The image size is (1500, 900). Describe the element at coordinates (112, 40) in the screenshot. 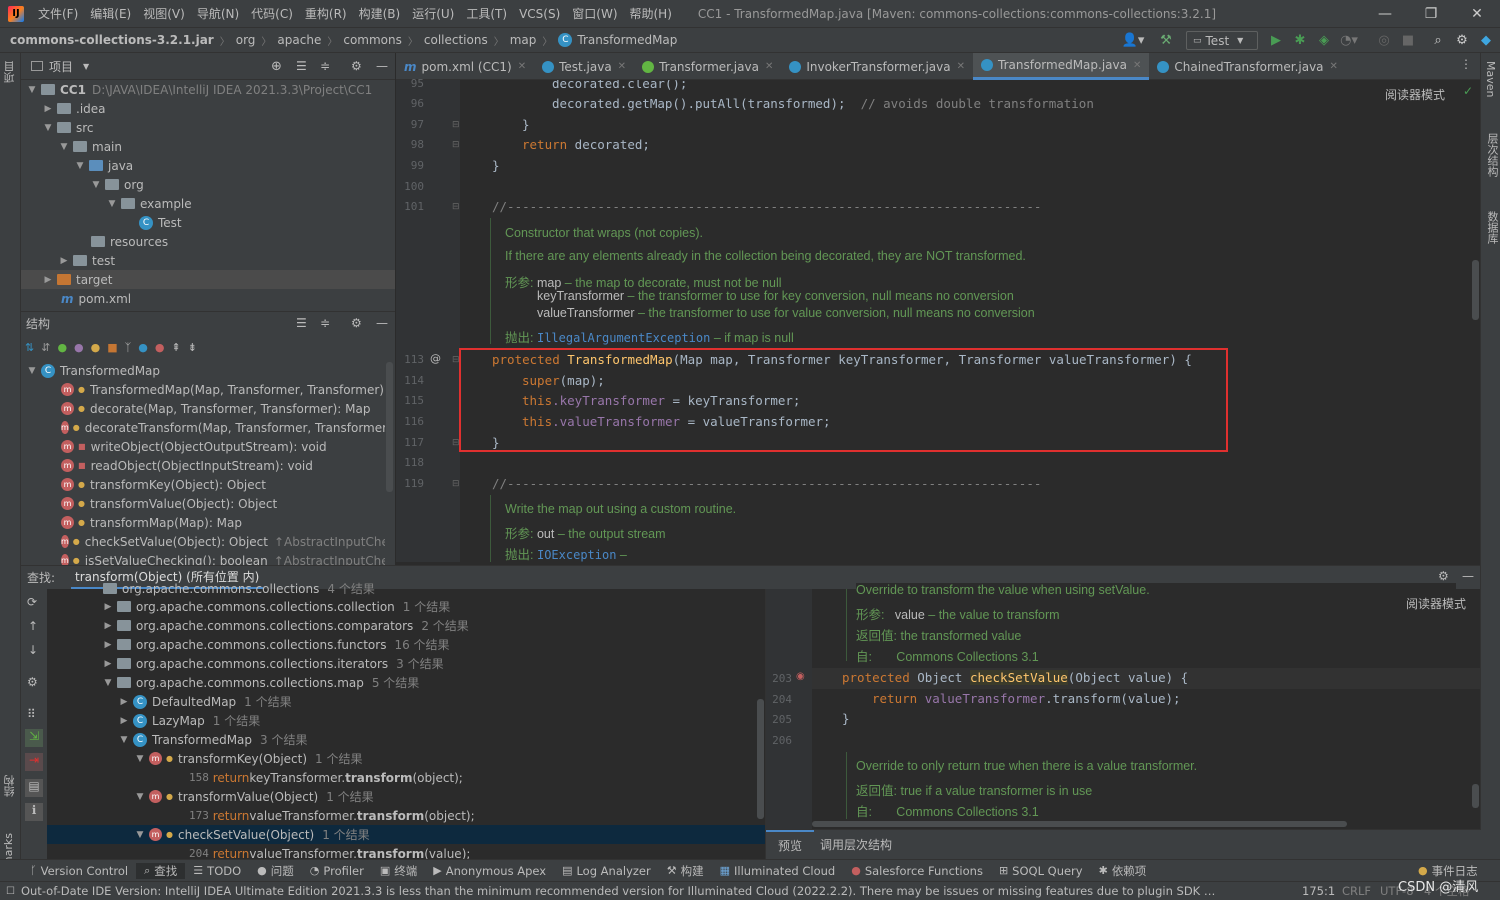

I see `breadcrumb-jar: commons-collections-3.2.1.jar` at that location.